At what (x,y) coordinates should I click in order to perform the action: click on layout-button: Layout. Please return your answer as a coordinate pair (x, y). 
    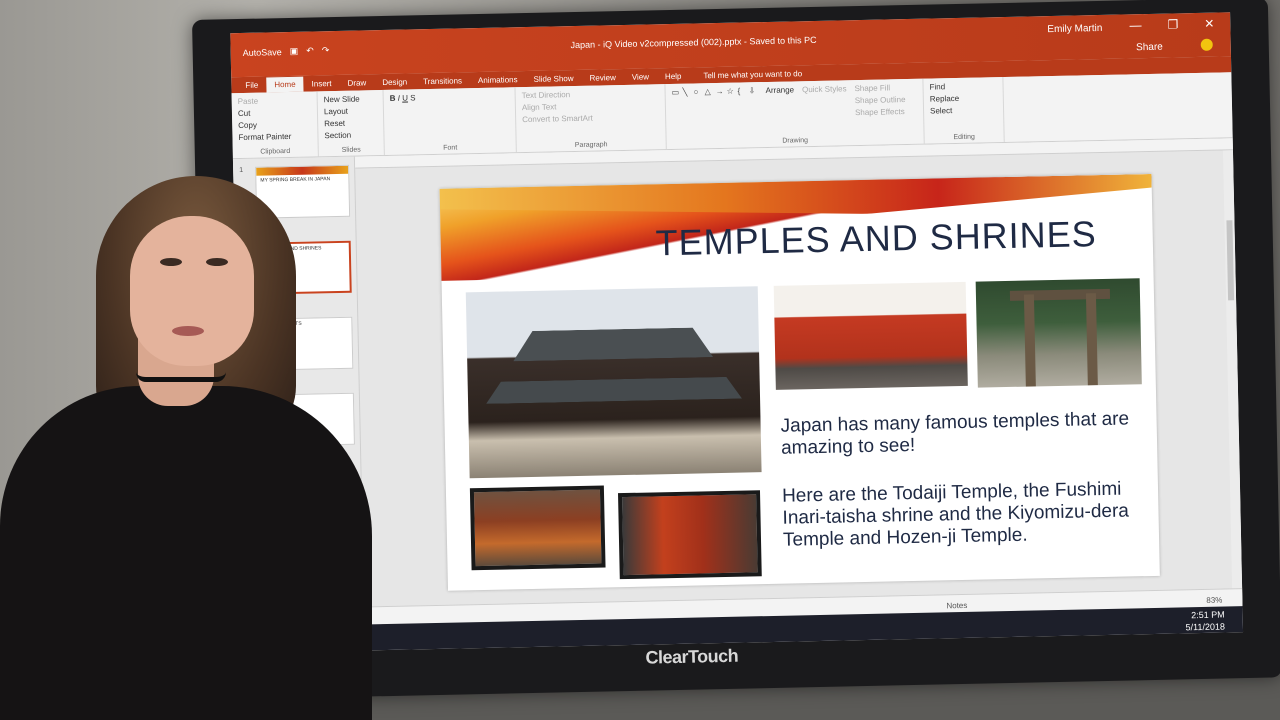
    Looking at the image, I should click on (350, 111).